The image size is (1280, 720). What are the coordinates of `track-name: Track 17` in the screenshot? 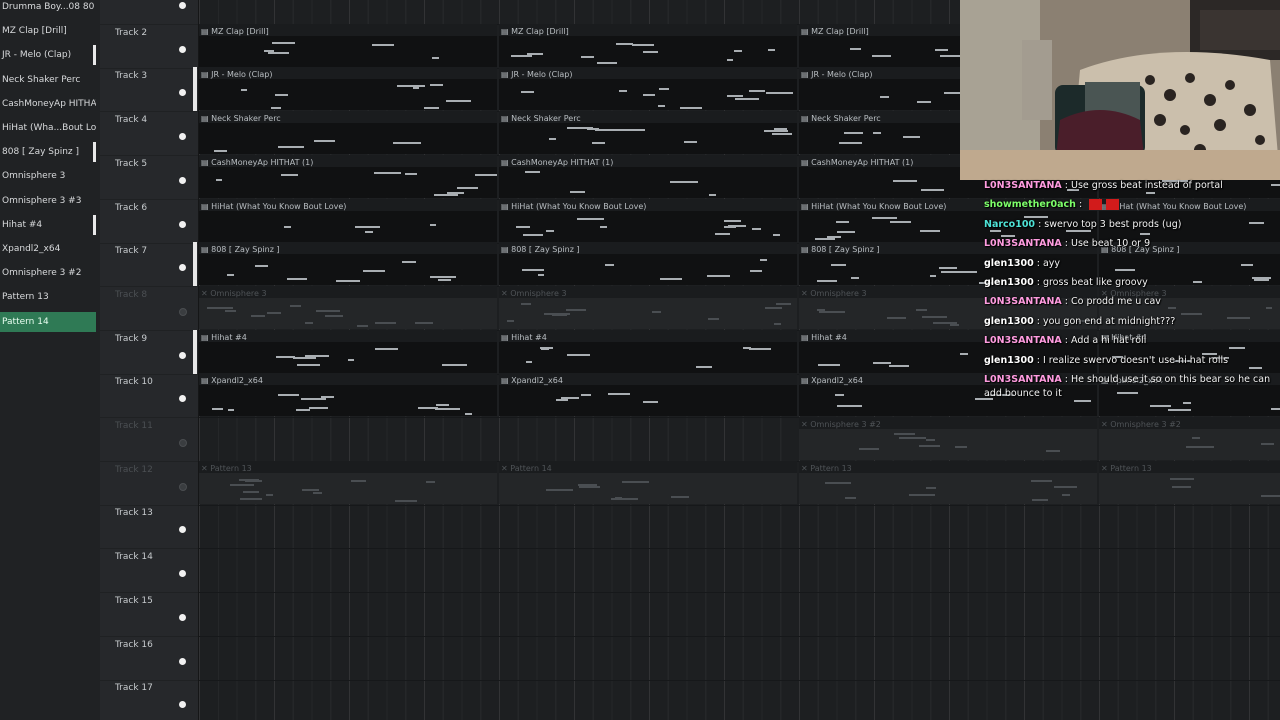 It's located at (134, 688).